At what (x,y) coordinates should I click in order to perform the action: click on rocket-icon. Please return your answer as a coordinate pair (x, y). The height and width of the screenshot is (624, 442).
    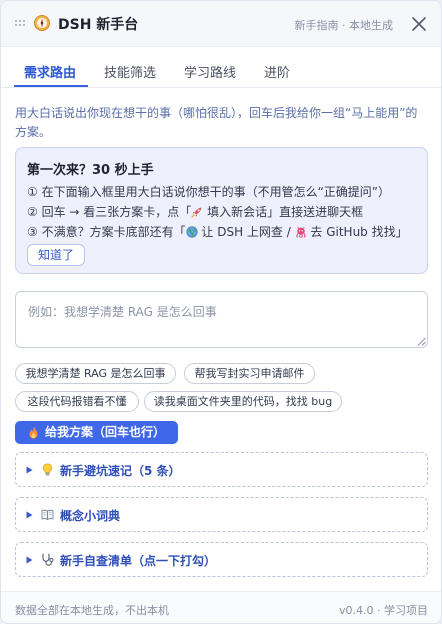
    Looking at the image, I should click on (196, 212).